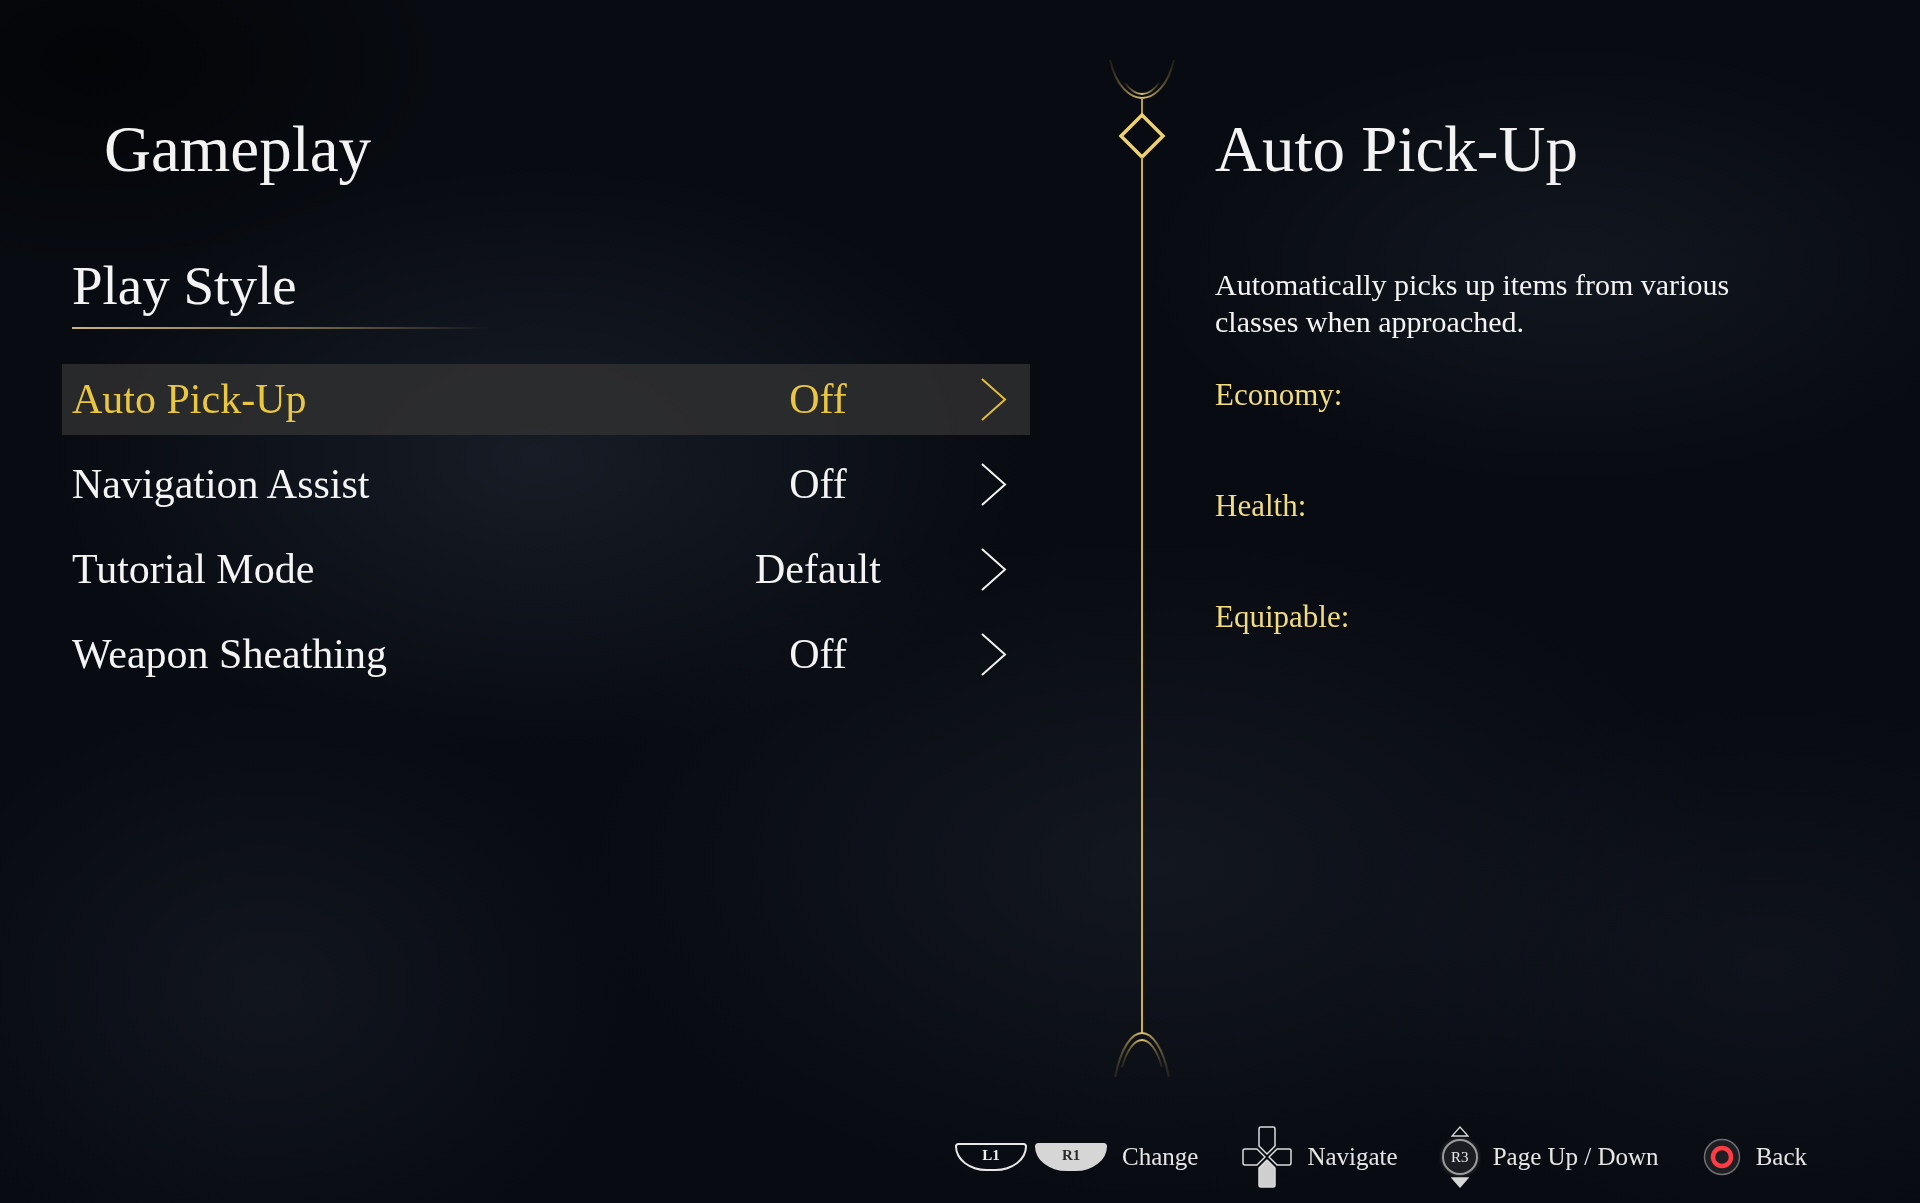 Image resolution: width=1920 pixels, height=1203 pixels. Describe the element at coordinates (1781, 1157) in the screenshot. I see `hint-label: Back` at that location.